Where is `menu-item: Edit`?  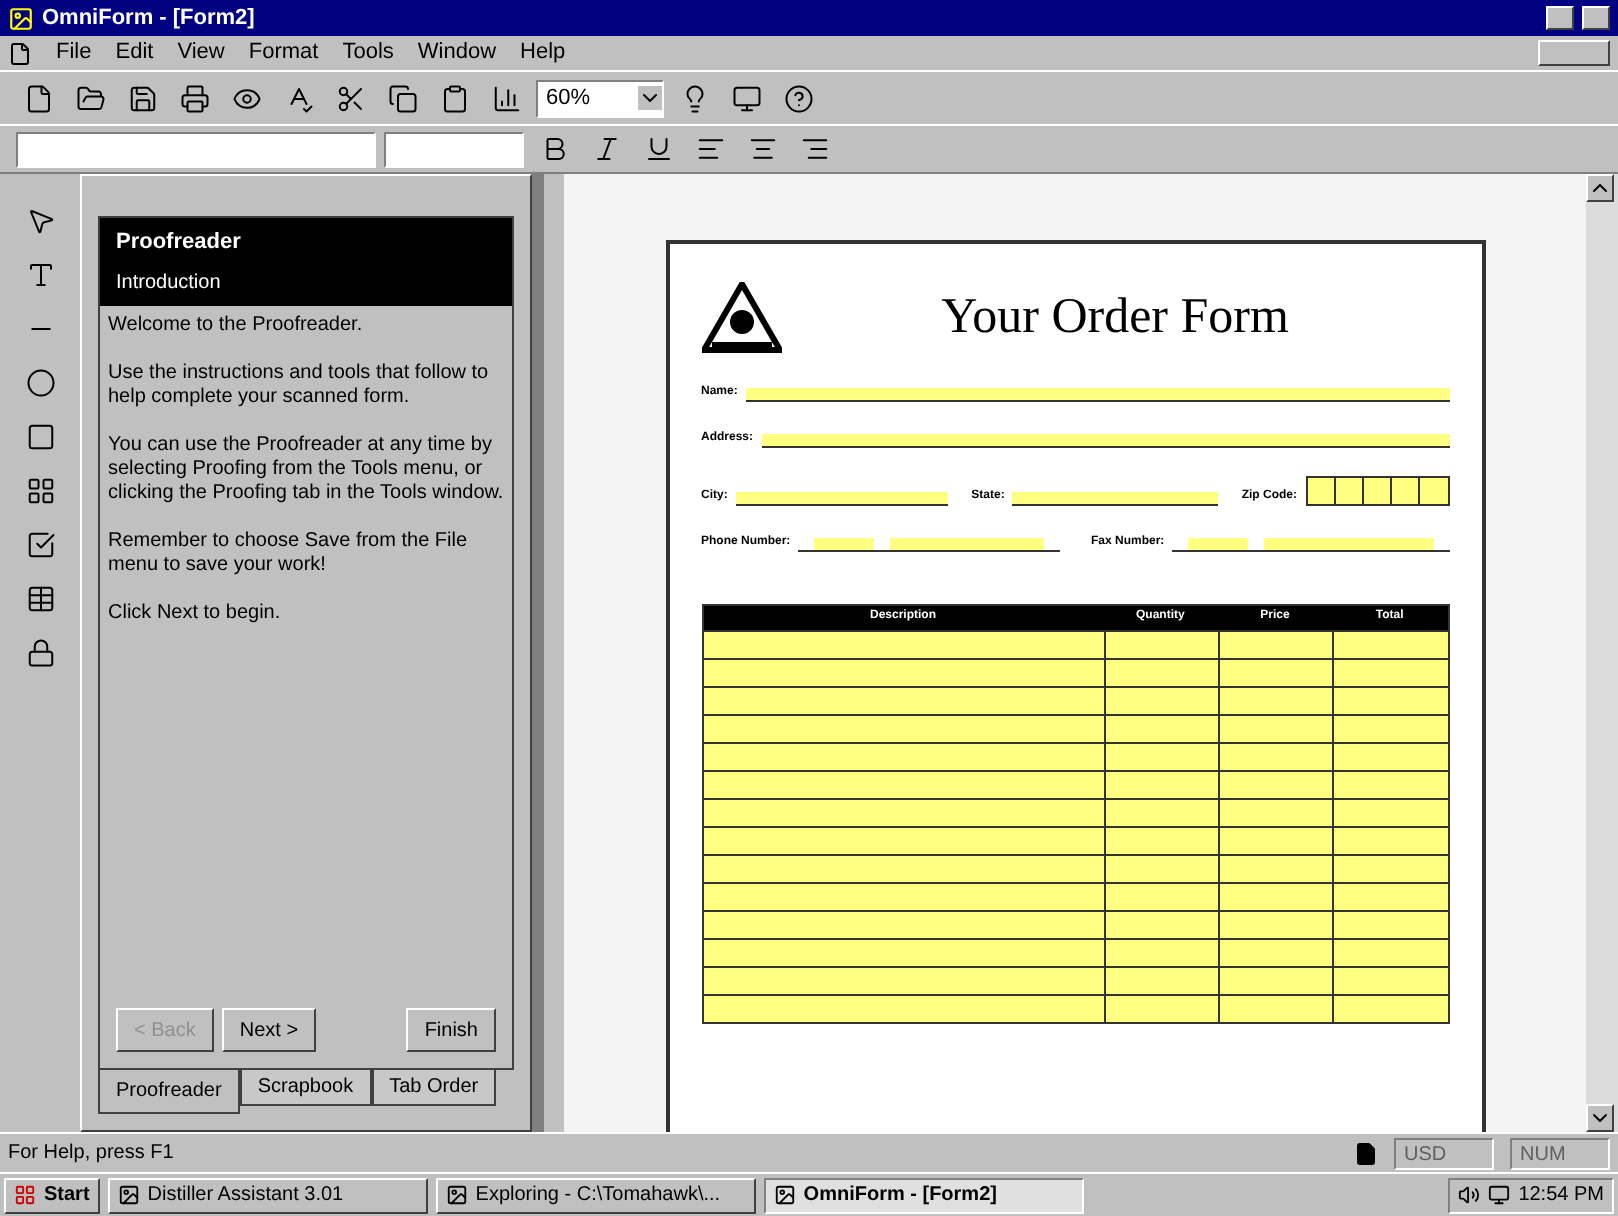 menu-item: Edit is located at coordinates (134, 53).